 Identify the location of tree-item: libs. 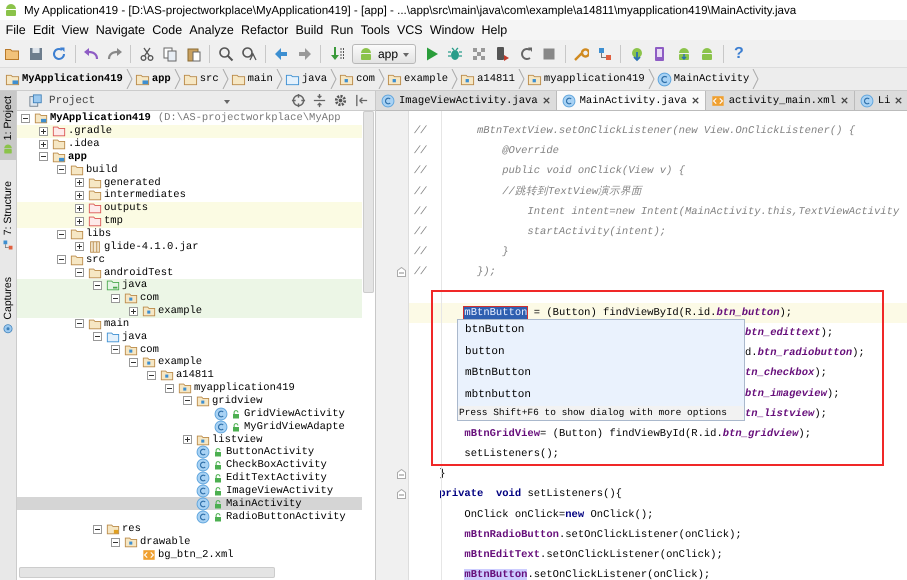
(189, 234).